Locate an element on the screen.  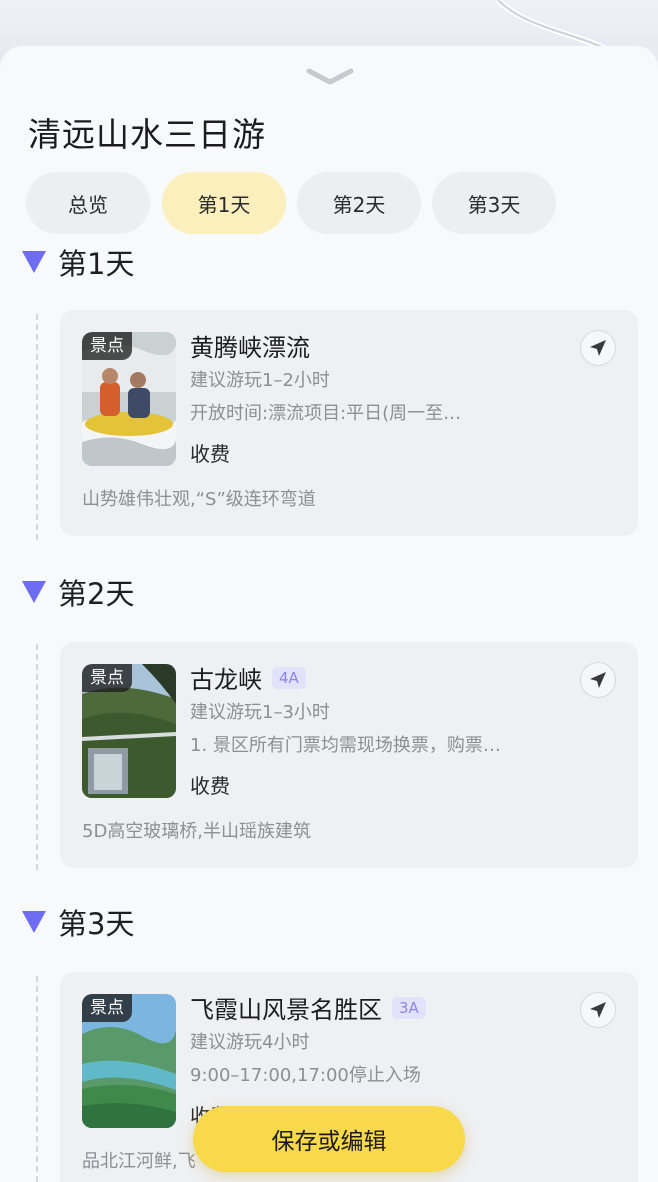
day-label: 第1天 is located at coordinates (96, 264).